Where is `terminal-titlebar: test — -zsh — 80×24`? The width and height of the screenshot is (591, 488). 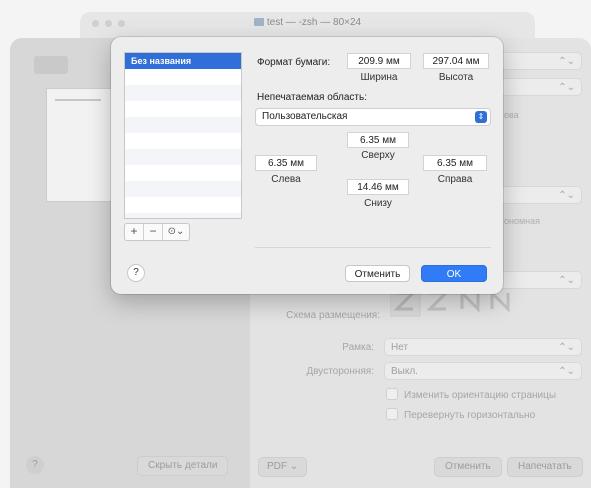
terminal-titlebar: test — -zsh — 80×24 is located at coordinates (307, 23).